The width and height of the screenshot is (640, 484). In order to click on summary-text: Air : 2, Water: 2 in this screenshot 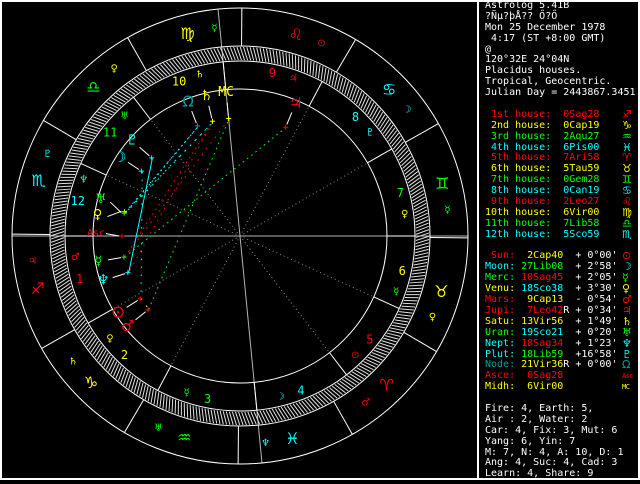, I will do `click(536, 419)`.